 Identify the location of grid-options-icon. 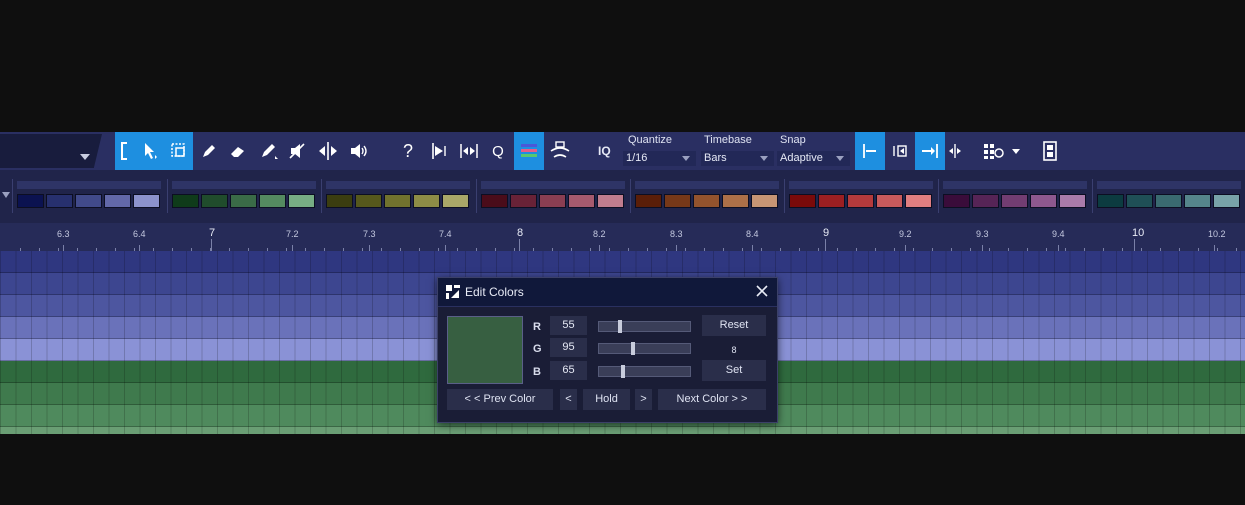
(1002, 151).